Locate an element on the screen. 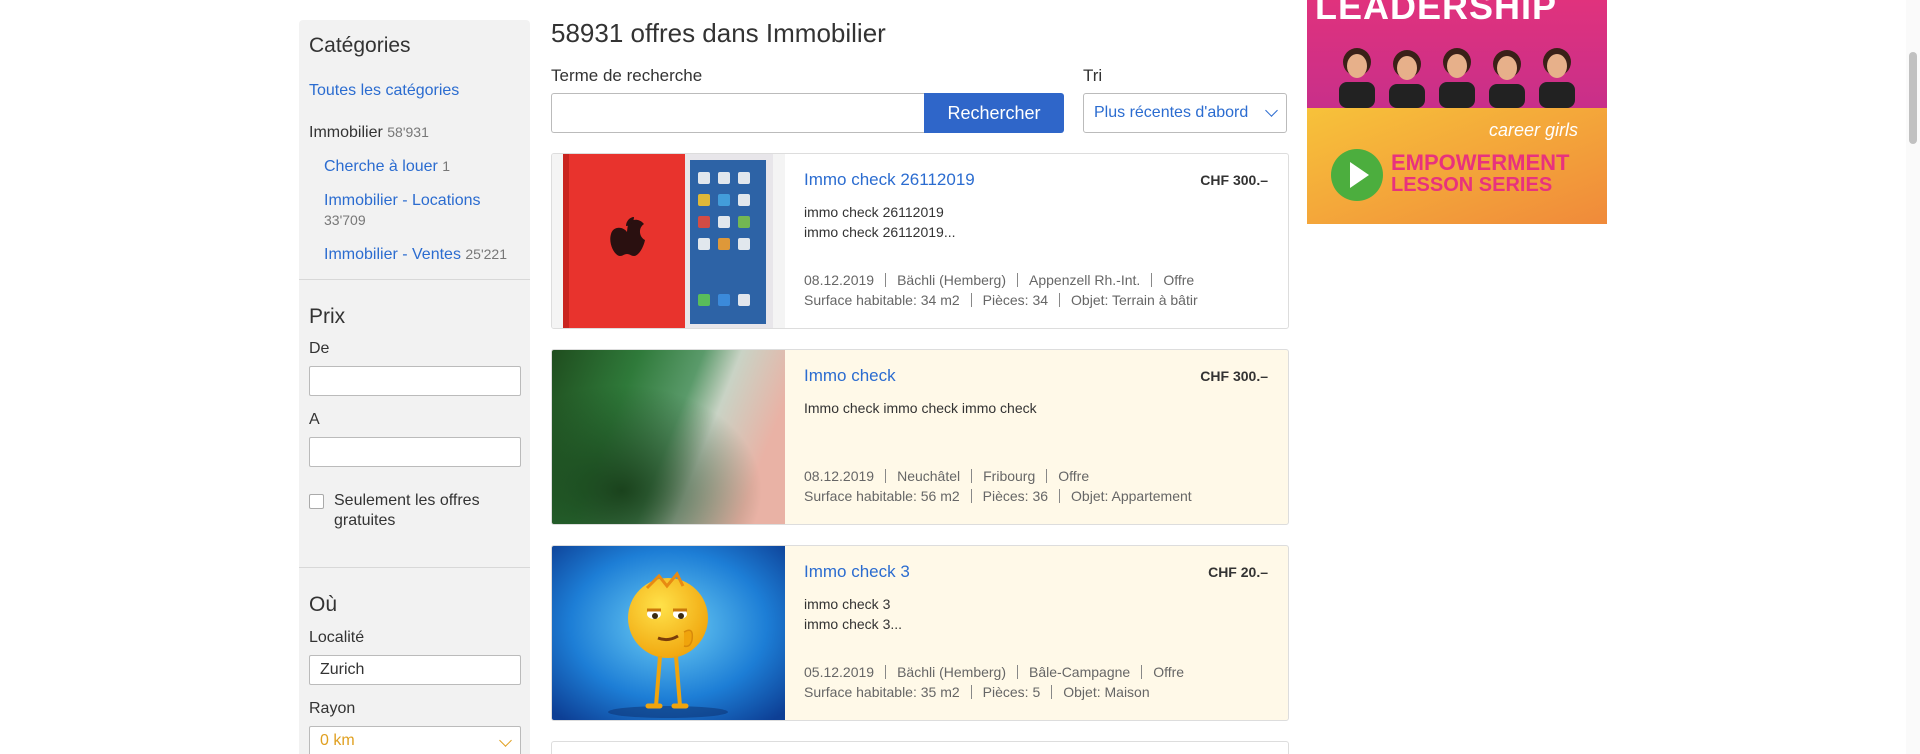  listing-place: Bächli (Hemberg) is located at coordinates (952, 280).